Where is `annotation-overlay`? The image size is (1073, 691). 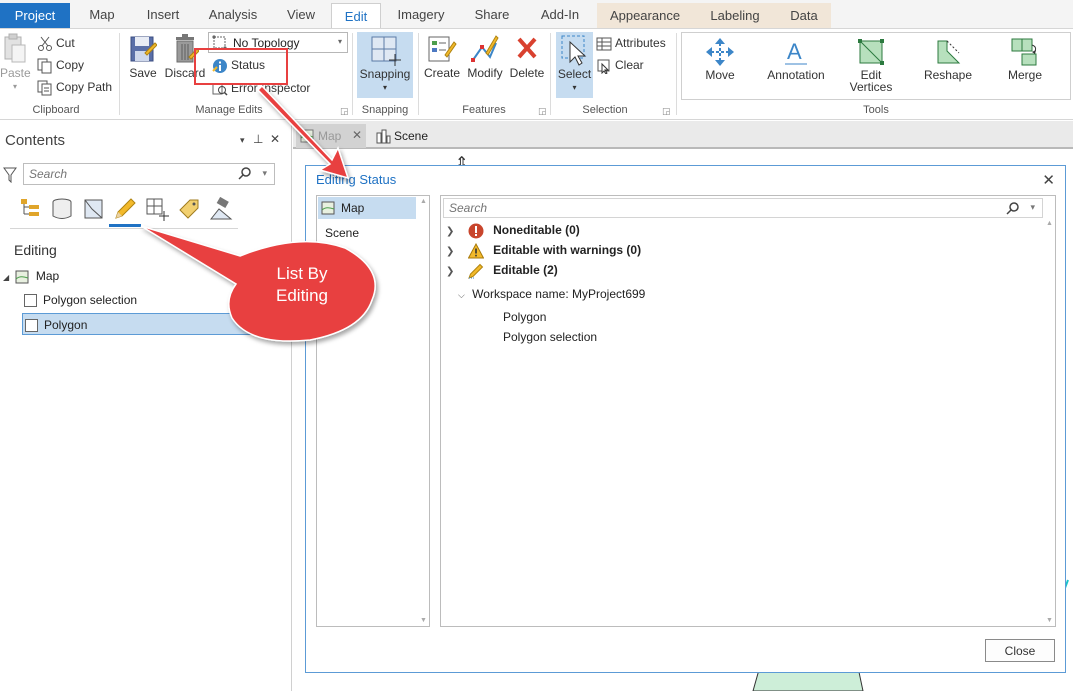 annotation-overlay is located at coordinates (258, 213).